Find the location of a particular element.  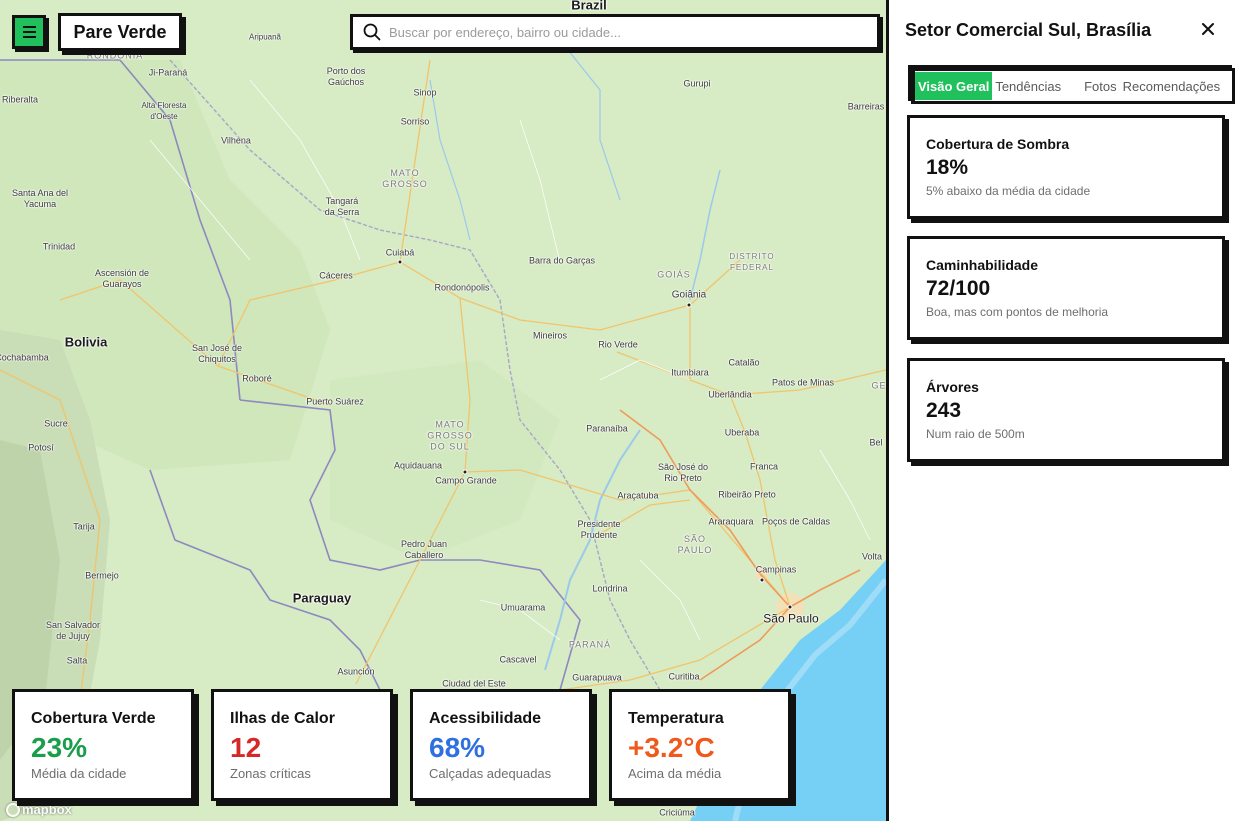

stat-value: 68% is located at coordinates (457, 747).